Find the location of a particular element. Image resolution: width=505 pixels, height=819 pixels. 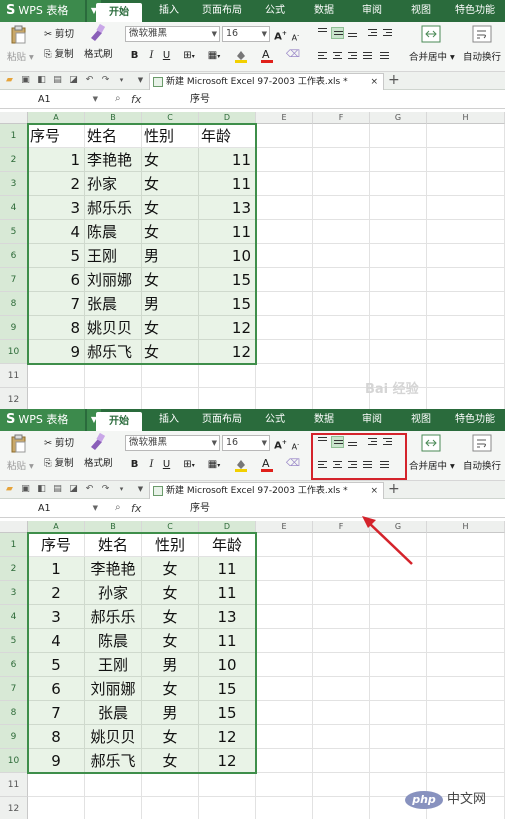

cell-f1 is located at coordinates (341, 136).